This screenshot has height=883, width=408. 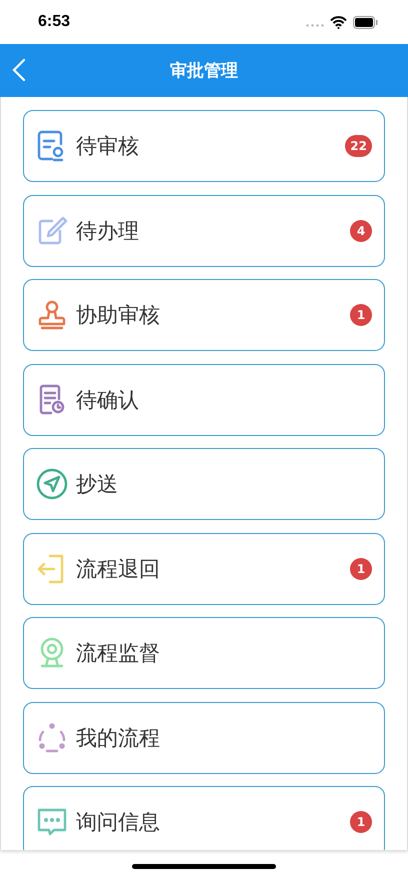 I want to click on menu-item: 待审核 22, so click(x=204, y=146).